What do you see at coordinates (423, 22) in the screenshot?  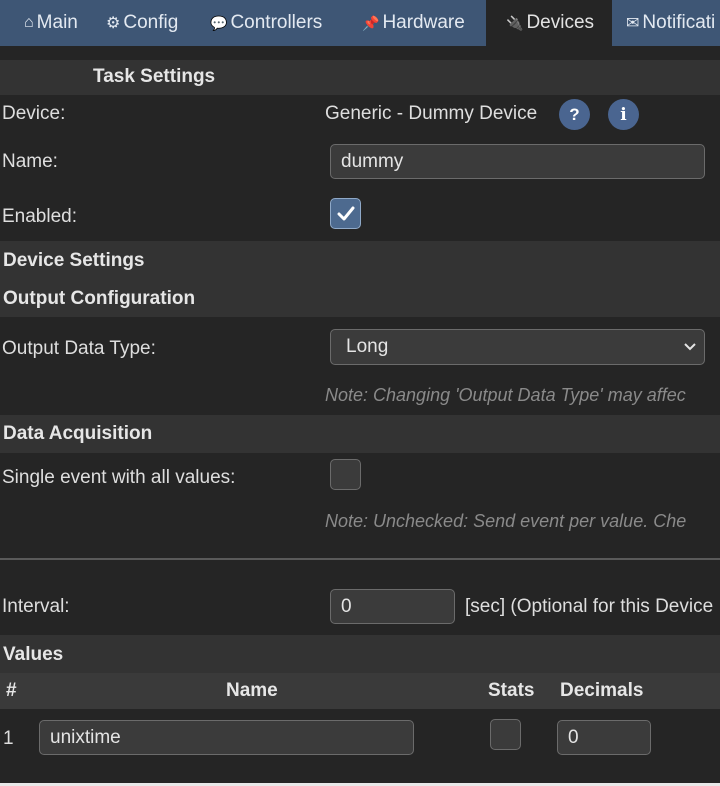 I see `tab-hardware-label: Hardware` at bounding box center [423, 22].